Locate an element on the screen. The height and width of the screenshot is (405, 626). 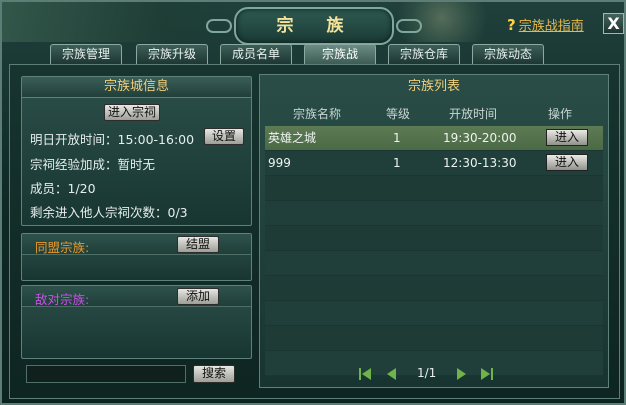
enter-ancestral-hall-button: 进入宗祠 is located at coordinates (132, 112).